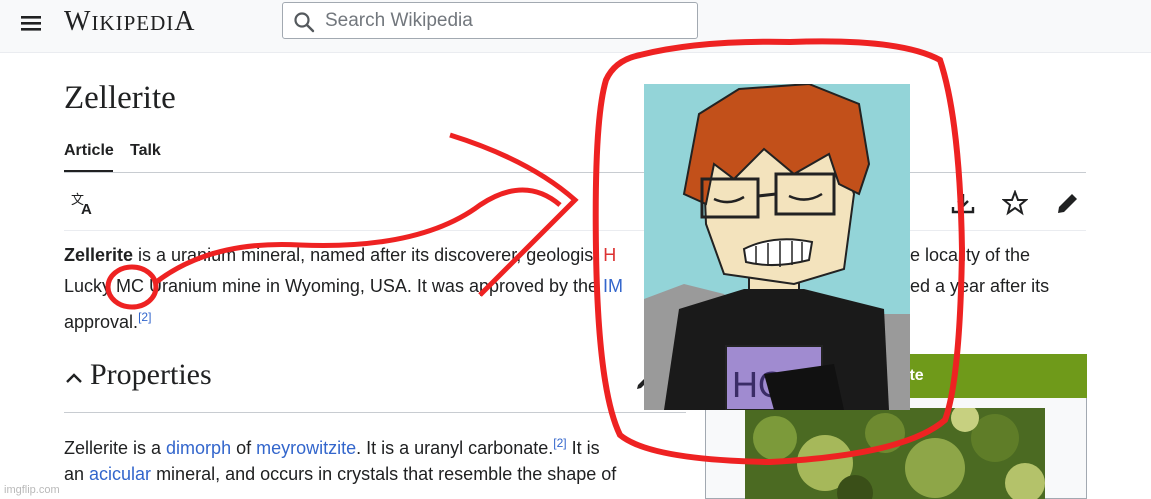  I want to click on tab-article: Article, so click(89, 151).